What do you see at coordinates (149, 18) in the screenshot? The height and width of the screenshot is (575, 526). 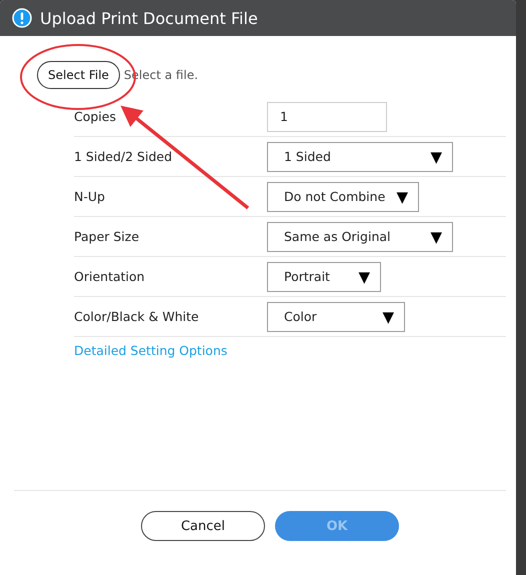 I see `window-title: Upload Print Document File` at bounding box center [149, 18].